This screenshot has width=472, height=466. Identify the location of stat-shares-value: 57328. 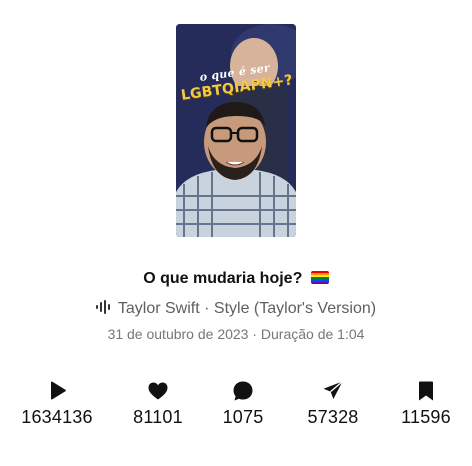
(333, 417).